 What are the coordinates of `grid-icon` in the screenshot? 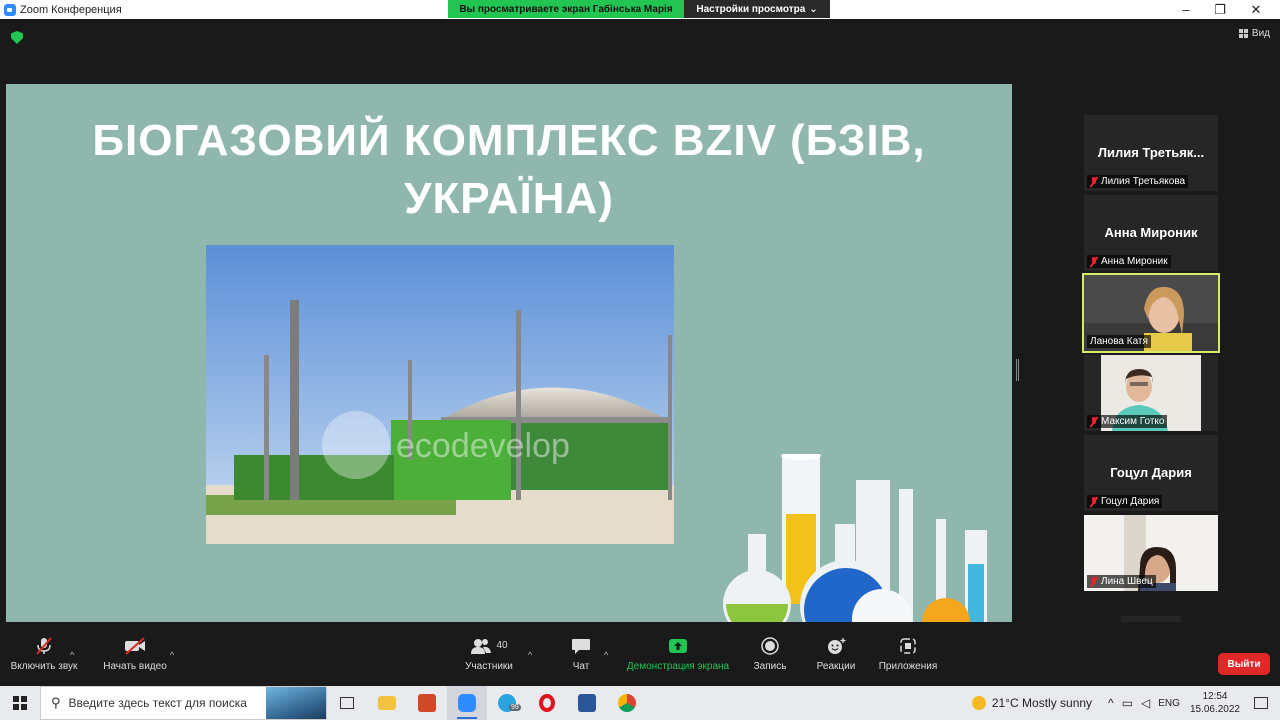 It's located at (1243, 33).